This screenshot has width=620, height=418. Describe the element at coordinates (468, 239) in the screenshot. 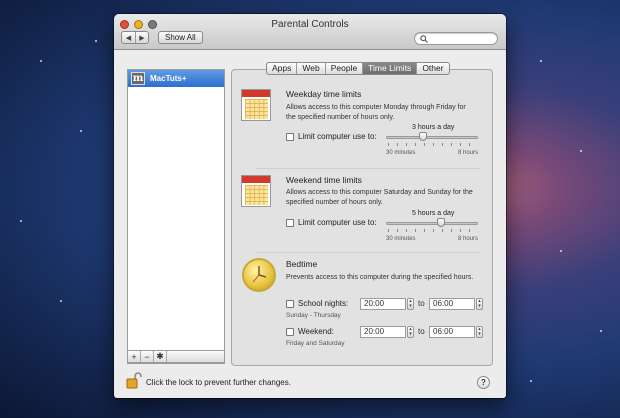

I see `weekend-max-label: 8 hours` at that location.